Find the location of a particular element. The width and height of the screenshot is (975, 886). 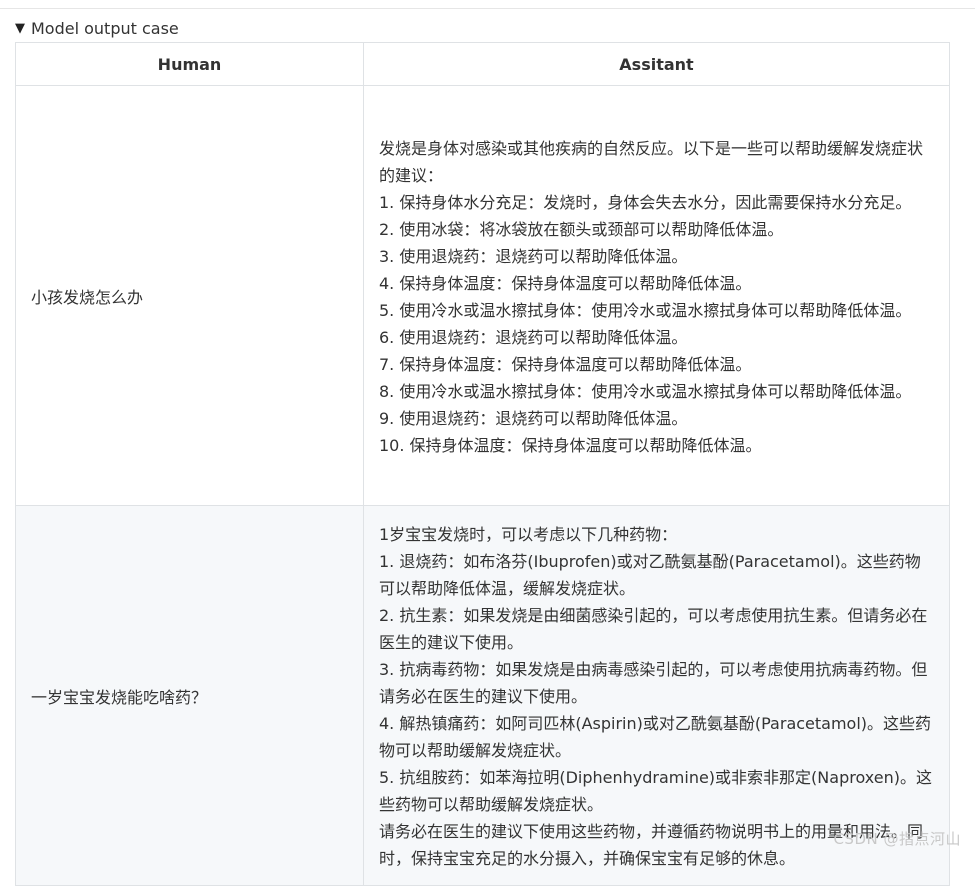

assistant-line: 10. 保持身体温度：保持身体温度可以帮助降低体温。 is located at coordinates (570, 445).